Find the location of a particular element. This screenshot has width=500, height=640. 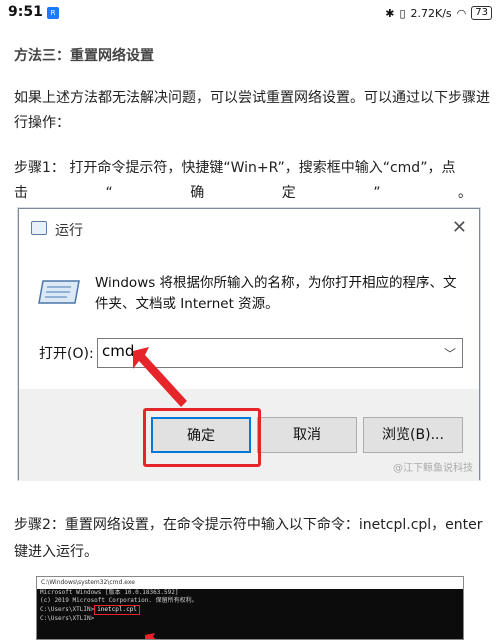

step1-char: 。 is located at coordinates (464, 193).